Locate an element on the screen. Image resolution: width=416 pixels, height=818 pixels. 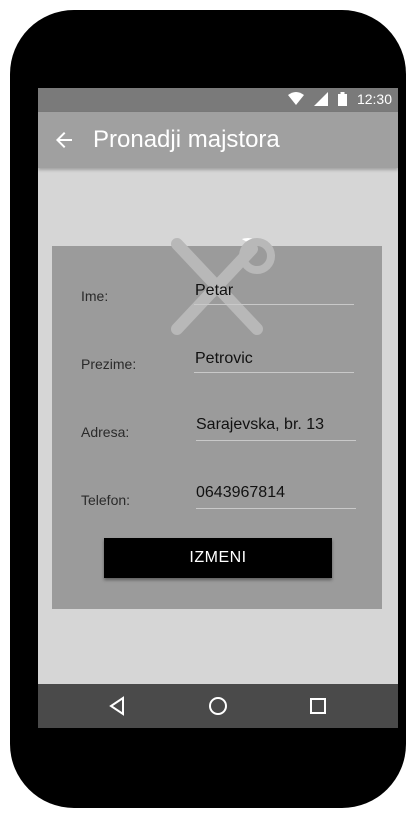
app-bar: Pronadji majstora is located at coordinates (218, 140).